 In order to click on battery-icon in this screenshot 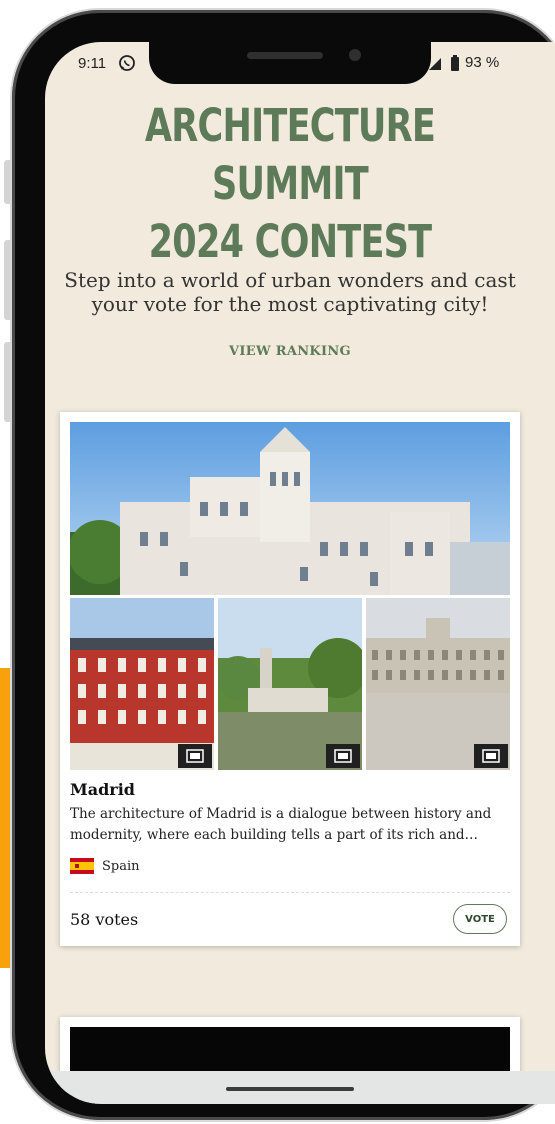, I will do `click(455, 63)`.